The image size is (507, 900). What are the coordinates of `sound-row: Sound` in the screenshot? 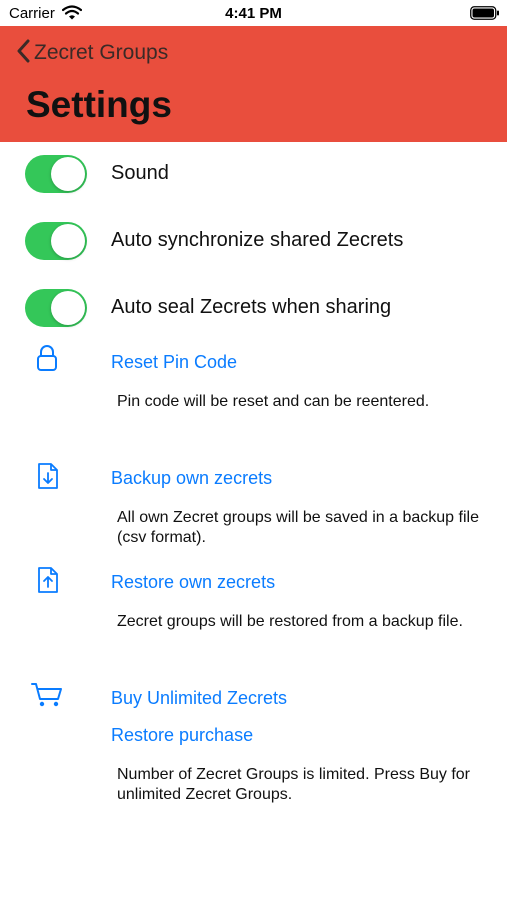 It's located at (260, 174).